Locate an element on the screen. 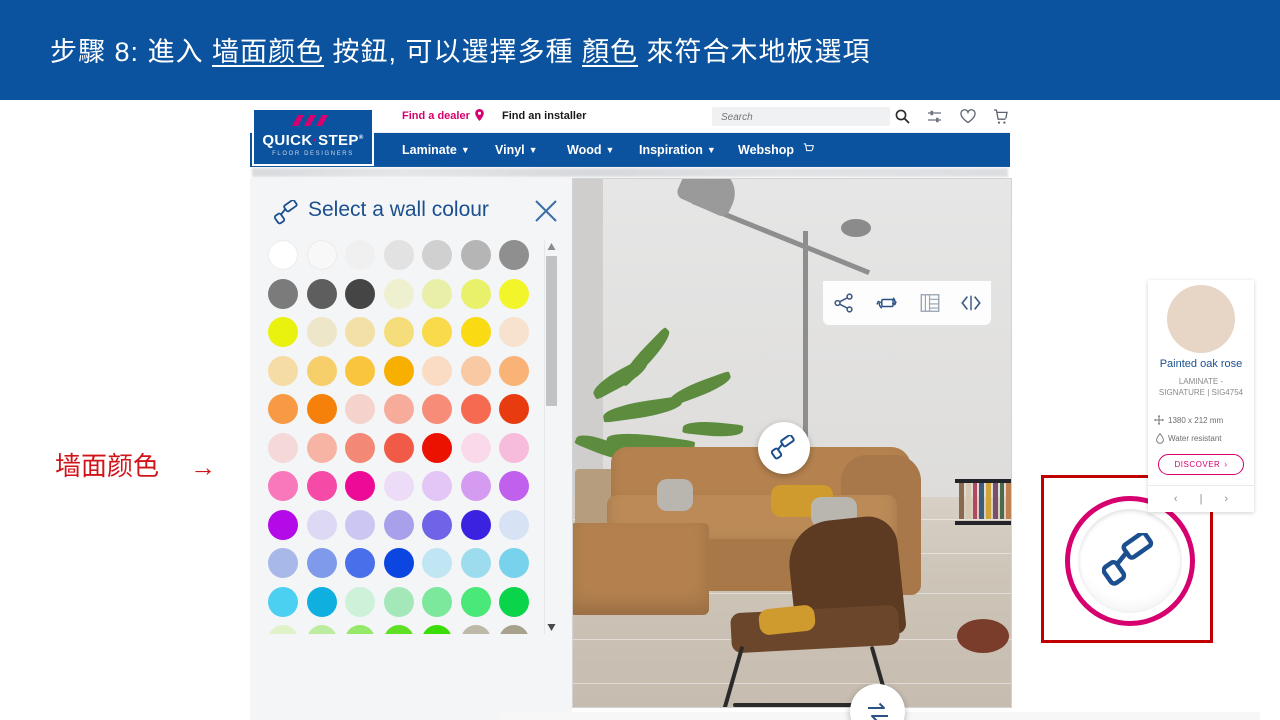 The height and width of the screenshot is (720, 1280). cart-icon is located at coordinates (1000, 117).